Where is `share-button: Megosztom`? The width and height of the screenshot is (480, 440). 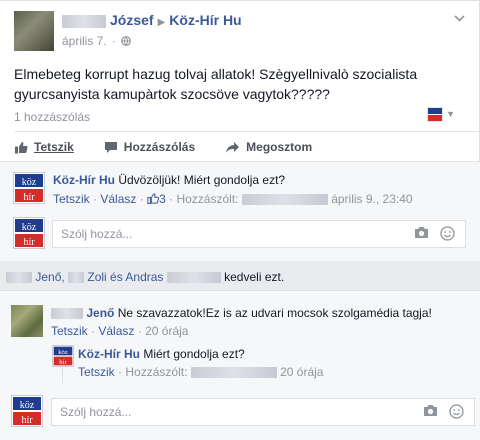
share-button: Megosztom is located at coordinates (268, 147).